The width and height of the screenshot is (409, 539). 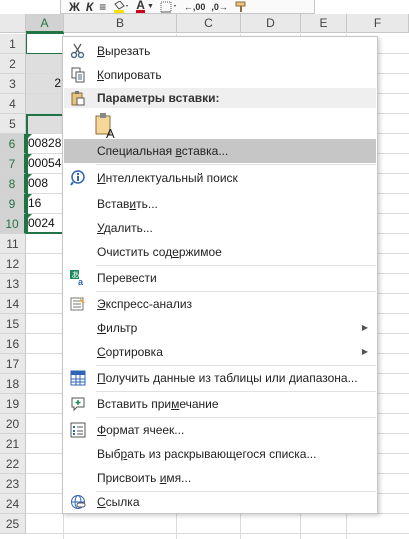 What do you see at coordinates (158, 98) in the screenshot?
I see `paste-options-label: Параметры вставки:` at bounding box center [158, 98].